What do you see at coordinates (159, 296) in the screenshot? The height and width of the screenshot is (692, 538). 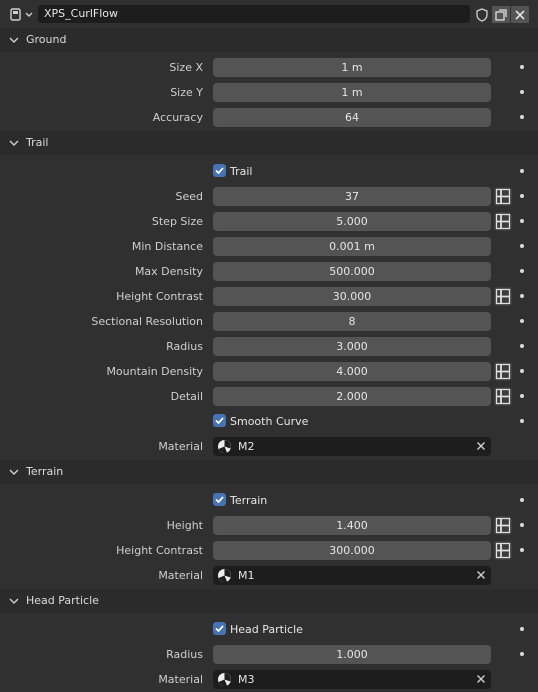 I see `field-label: Height Contrast` at bounding box center [159, 296].